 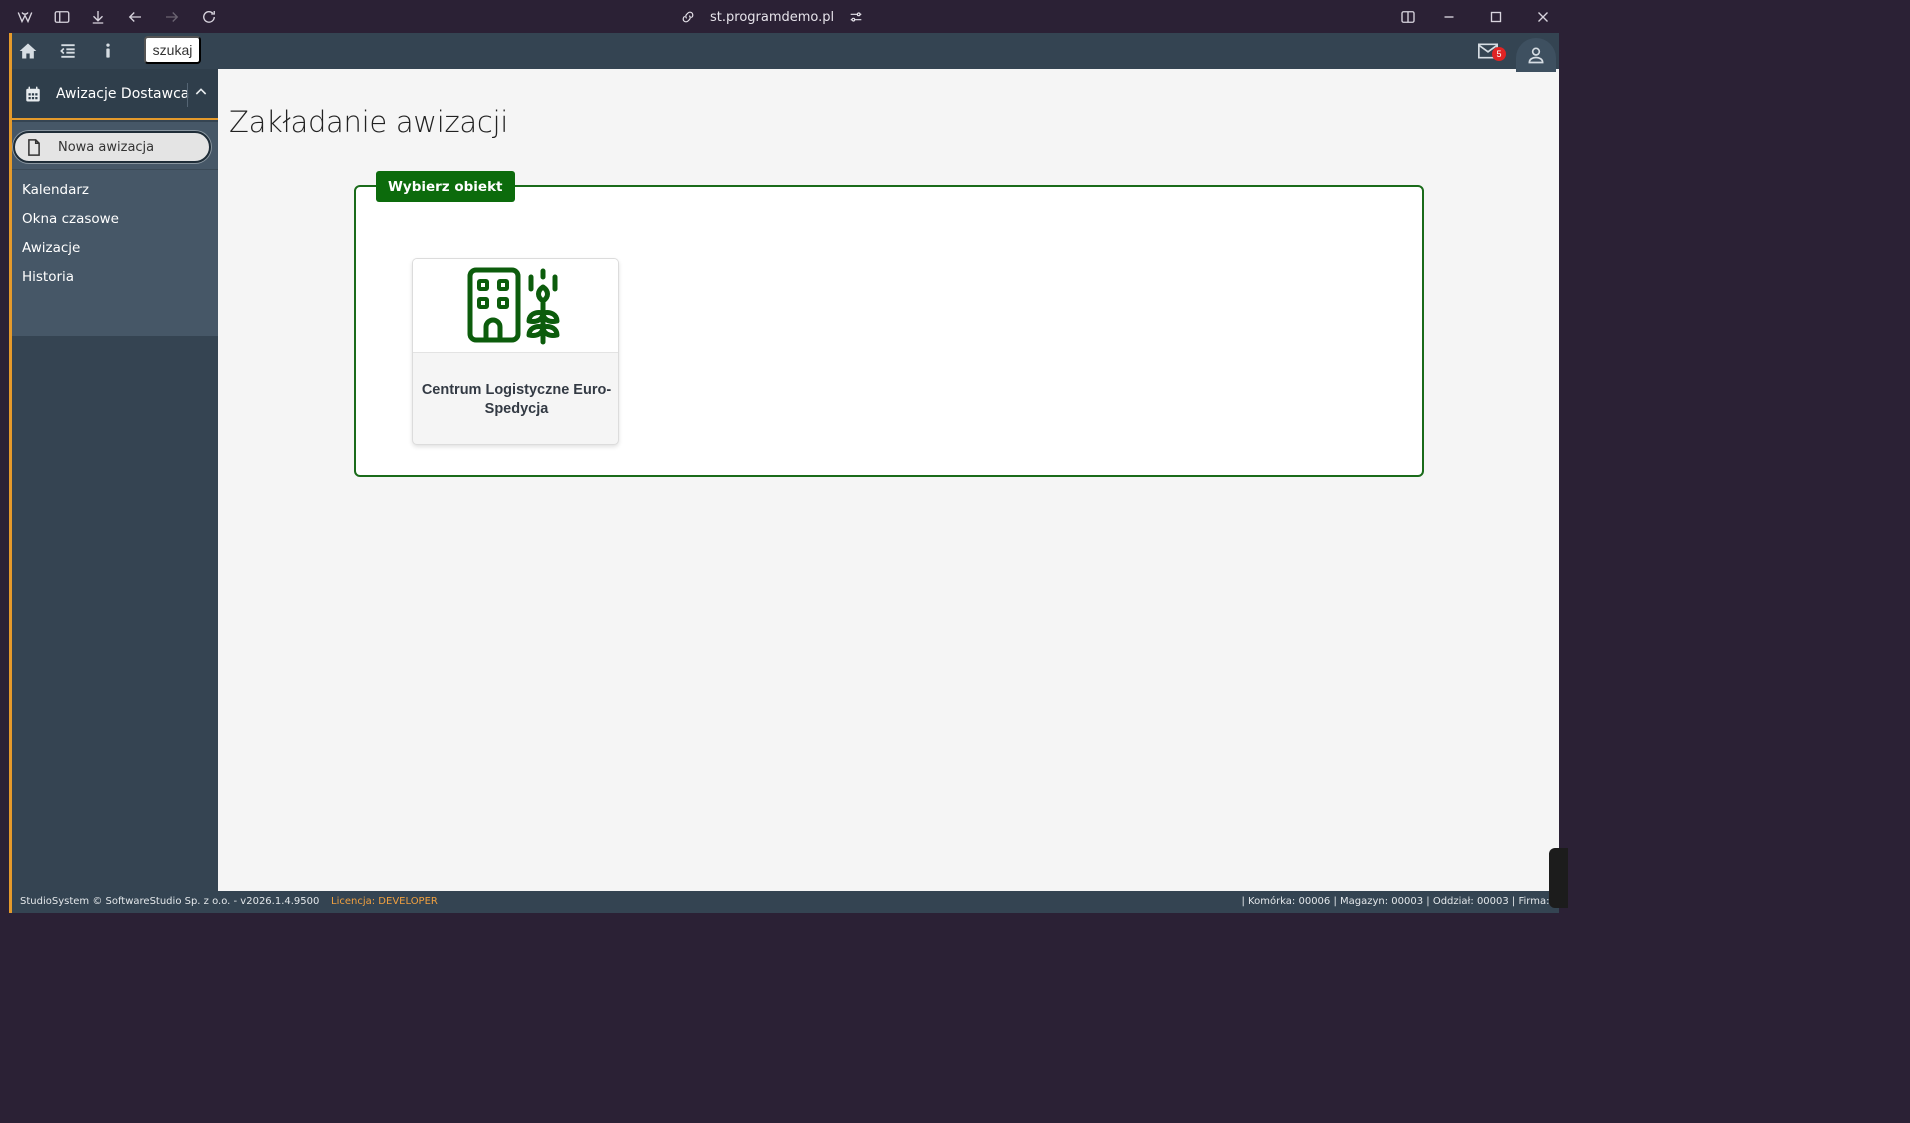 I want to click on site-settings-icon, so click(x=856, y=17).